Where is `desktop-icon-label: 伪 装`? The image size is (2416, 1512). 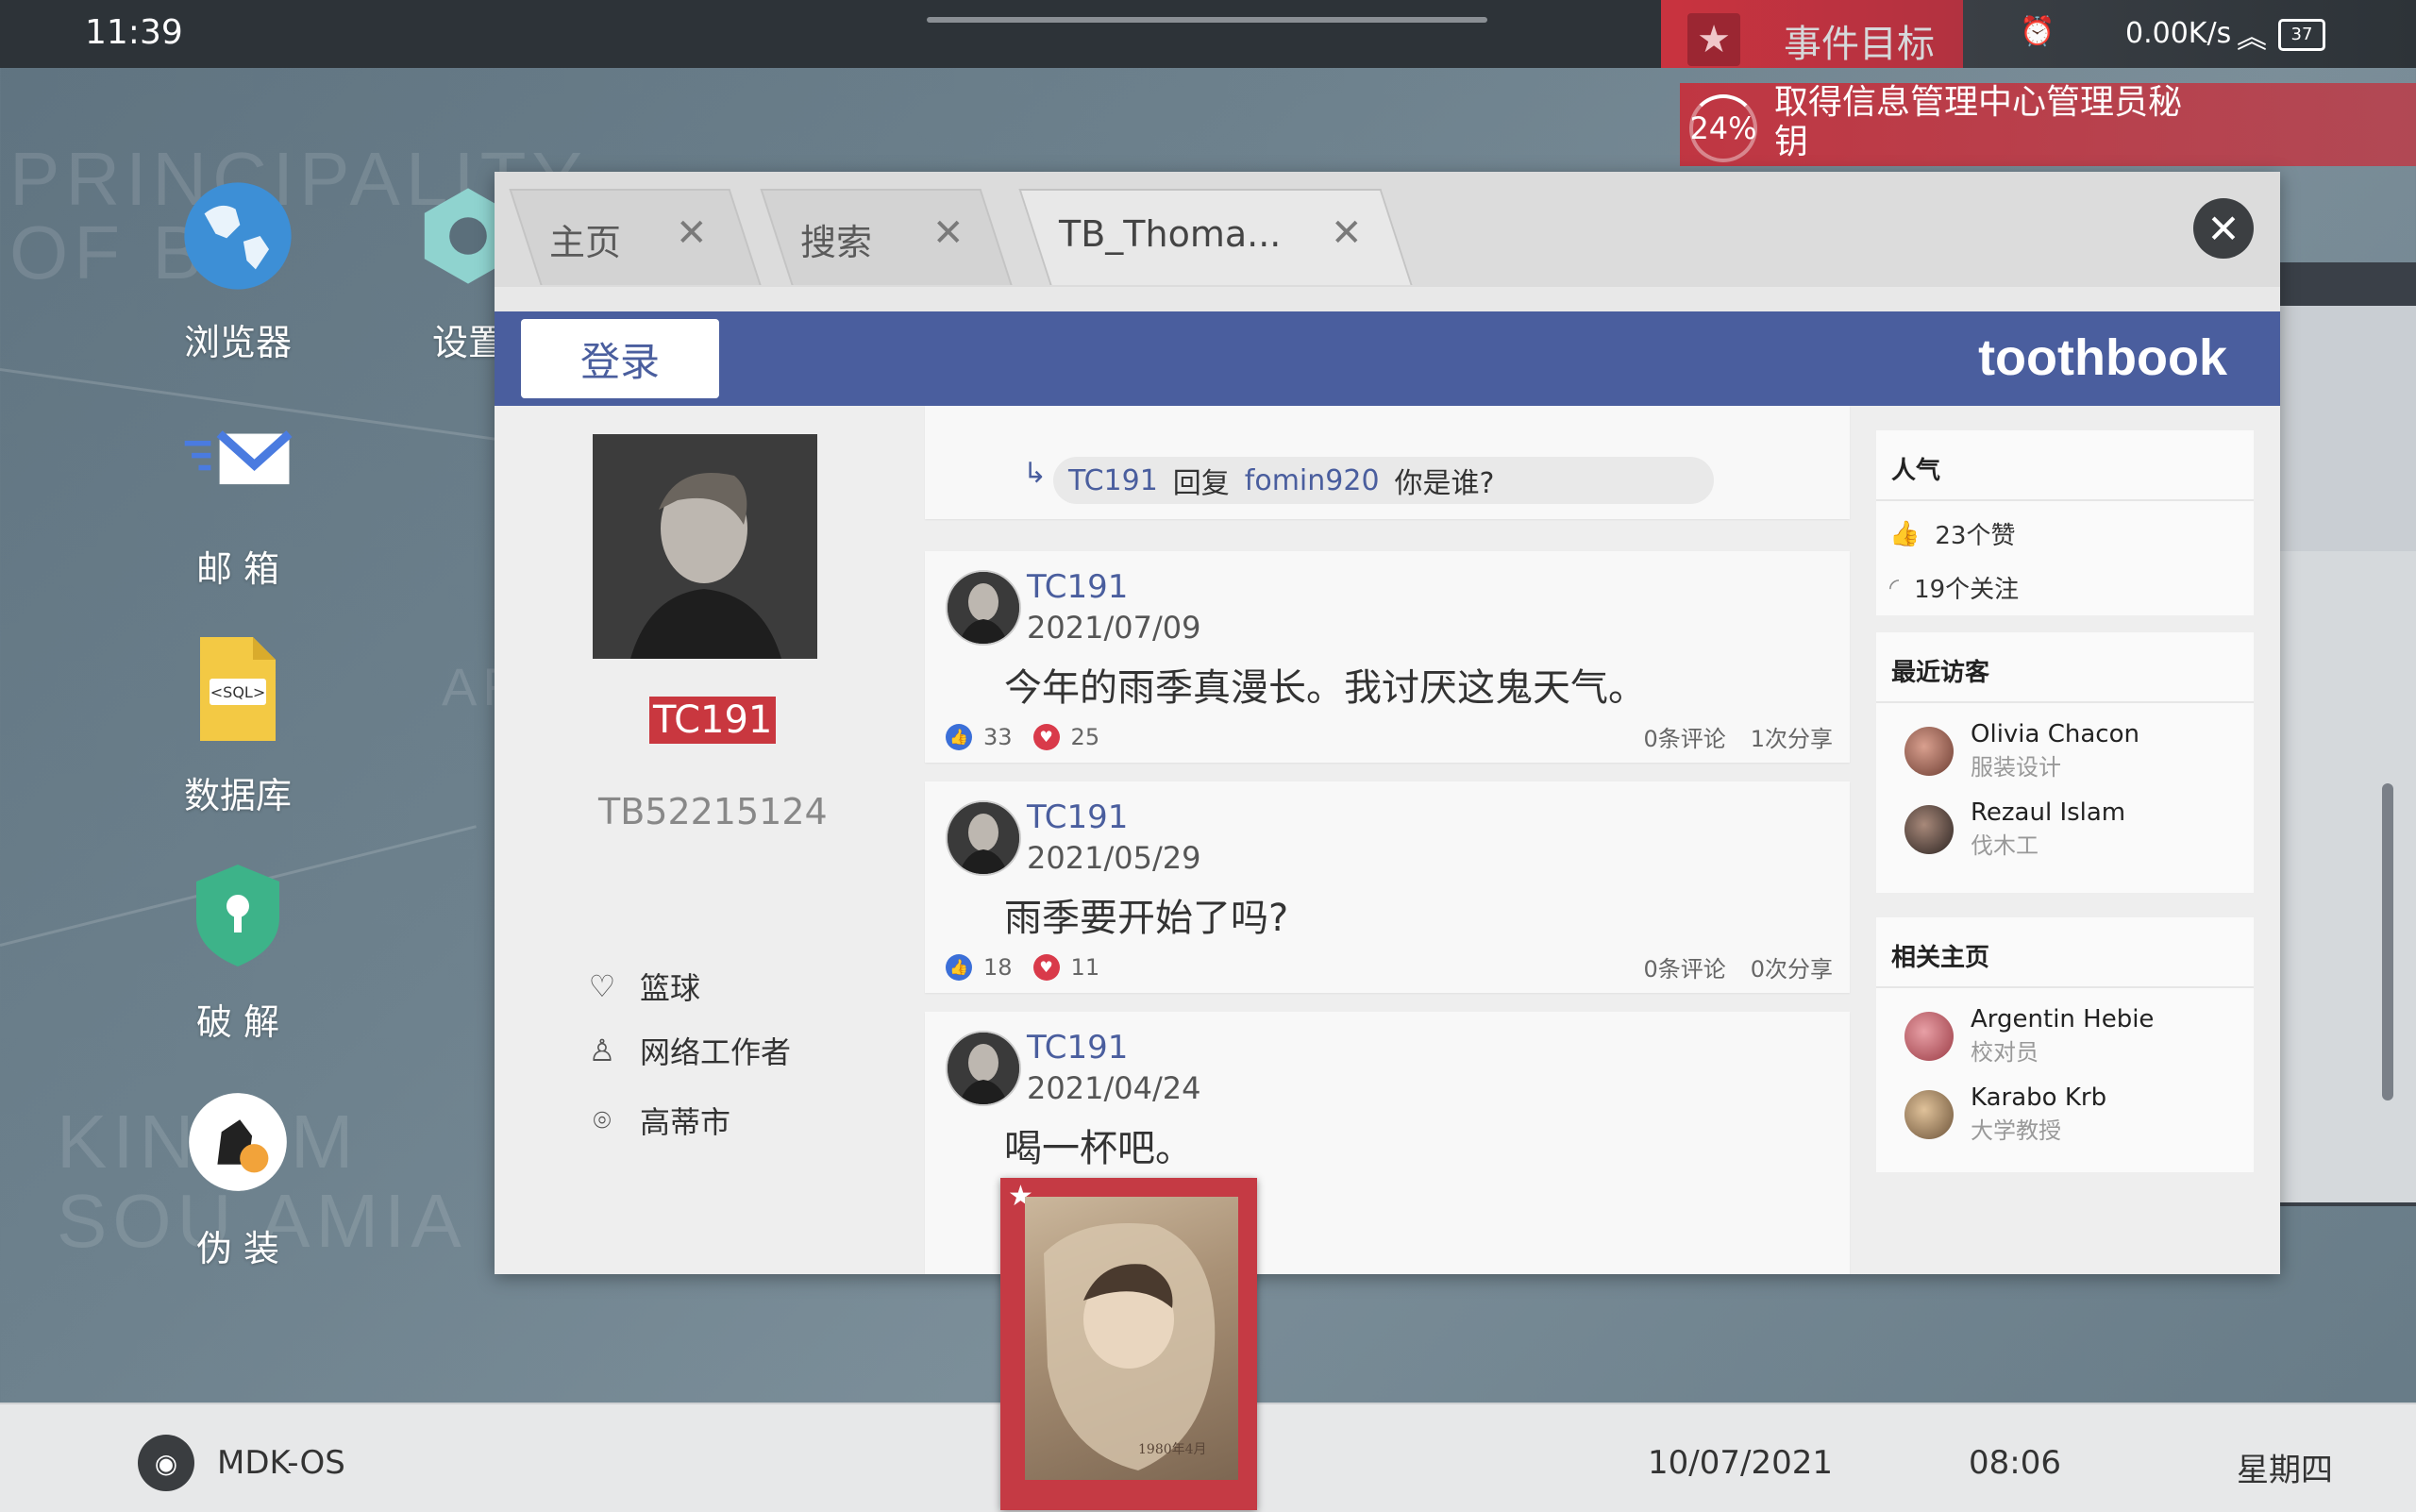
desktop-icon-label: 伪 装 is located at coordinates (237, 1248).